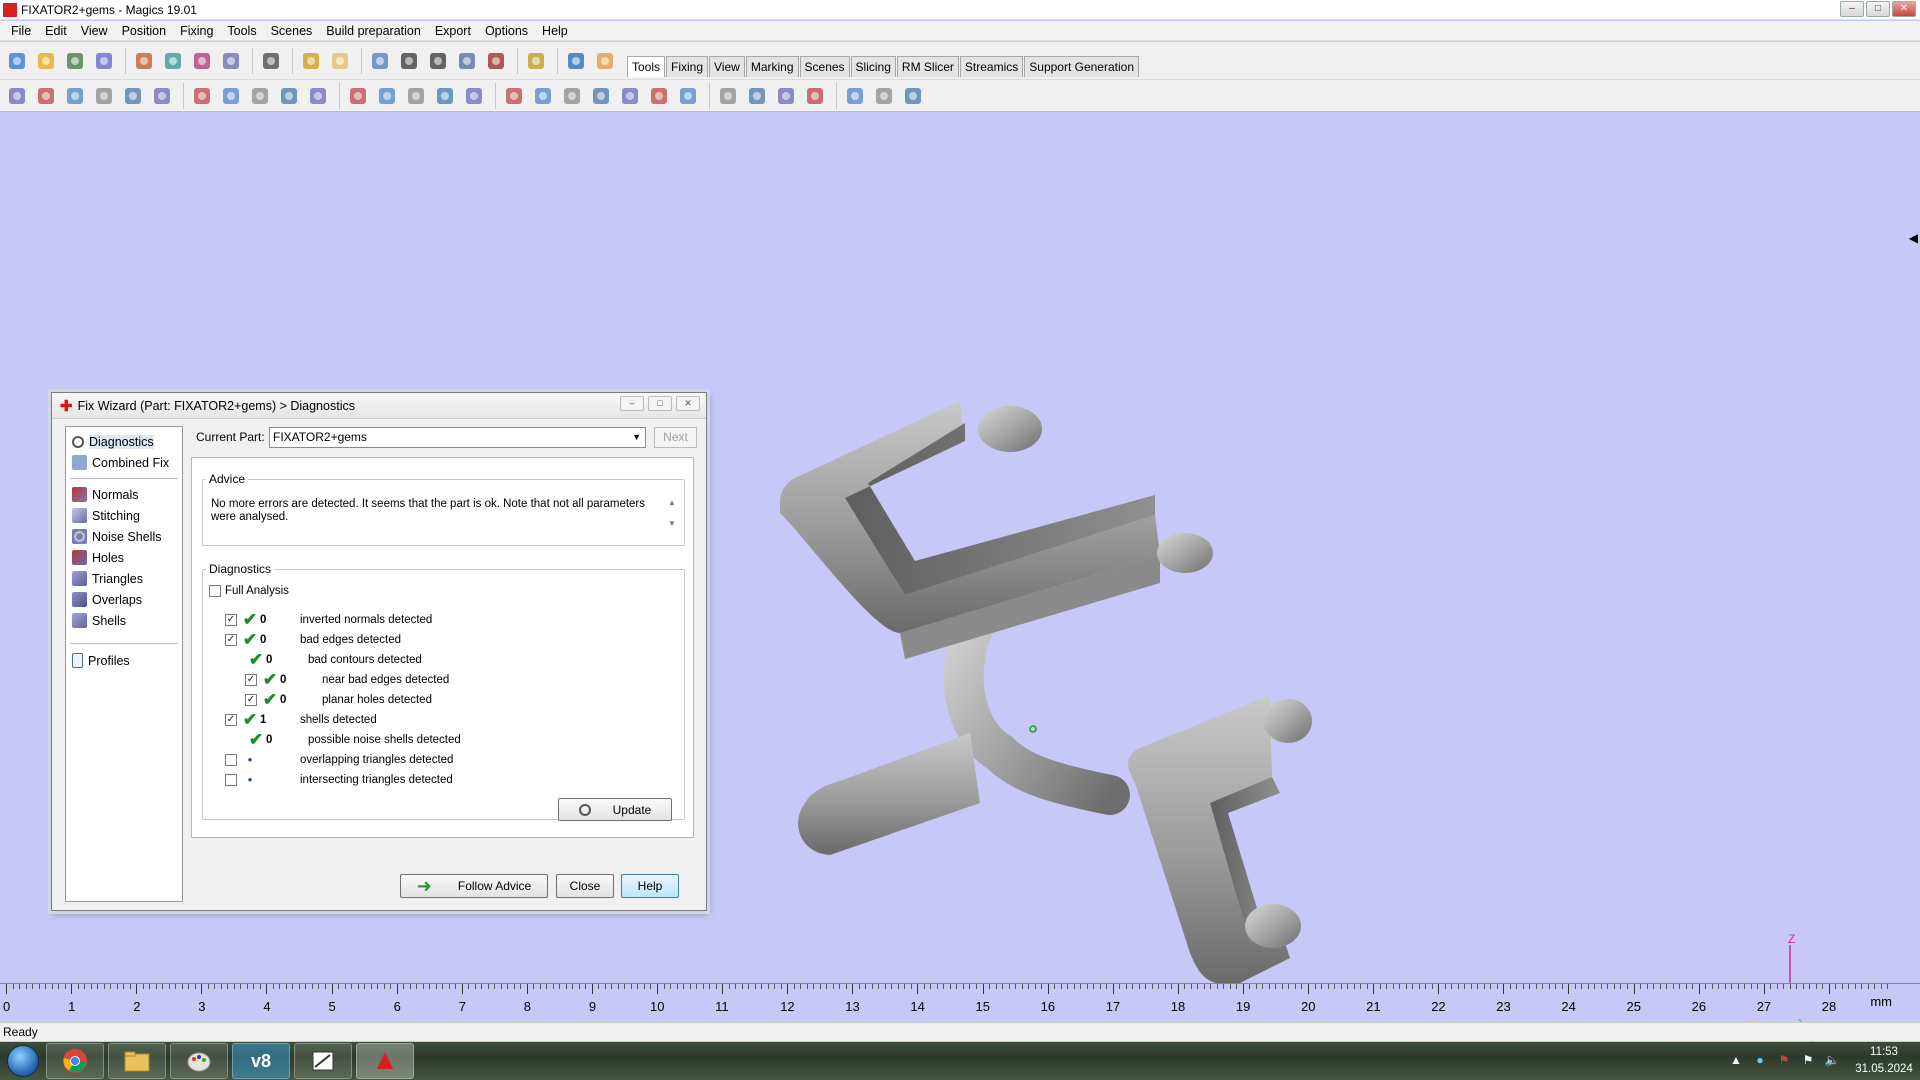 This screenshot has width=1920, height=1080. What do you see at coordinates (124, 515) in the screenshot?
I see `nav-item-stitching: Stitching` at bounding box center [124, 515].